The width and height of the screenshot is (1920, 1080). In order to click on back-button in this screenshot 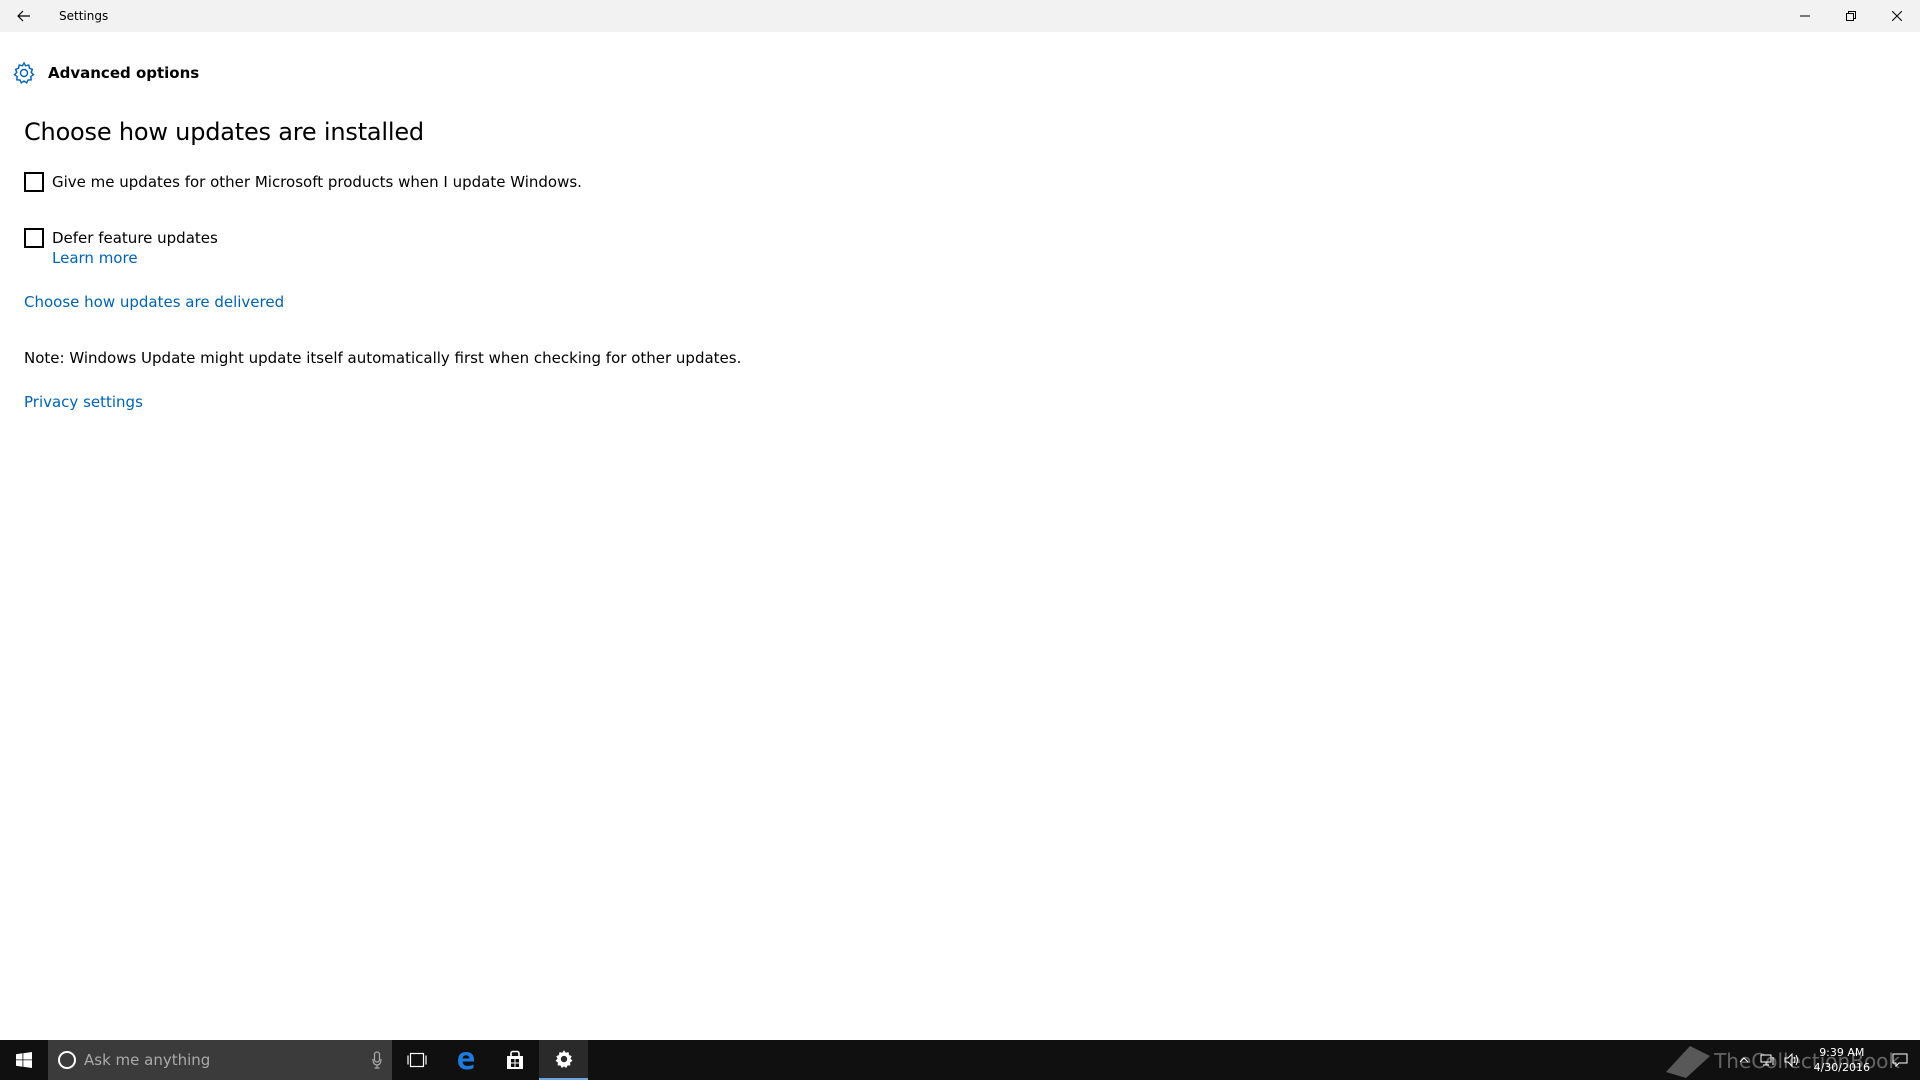, I will do `click(24, 16)`.